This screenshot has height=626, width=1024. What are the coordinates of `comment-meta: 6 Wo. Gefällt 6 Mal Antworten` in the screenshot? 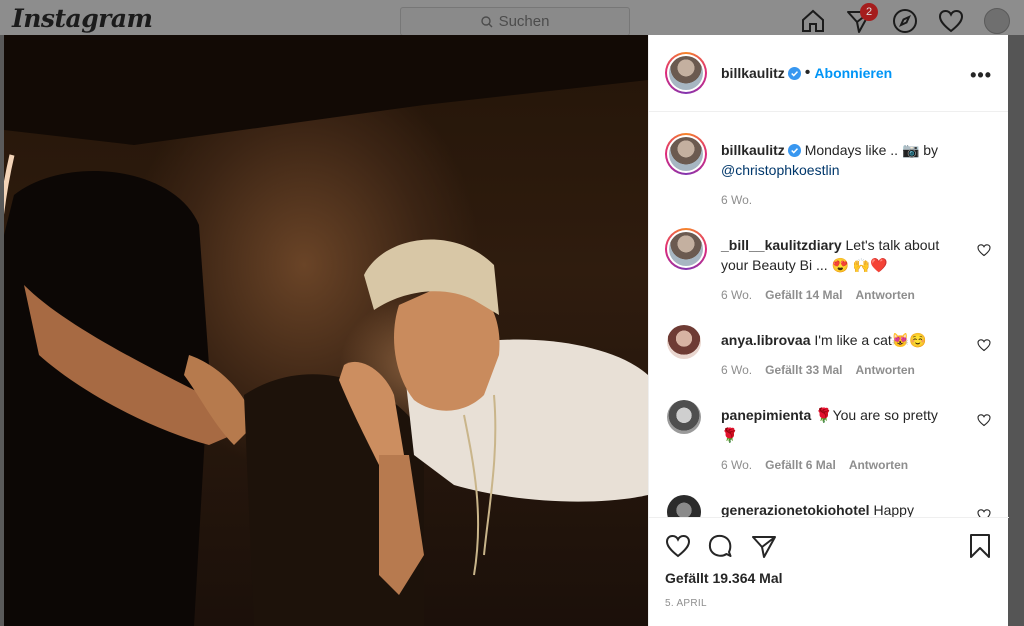 It's located at (814, 465).